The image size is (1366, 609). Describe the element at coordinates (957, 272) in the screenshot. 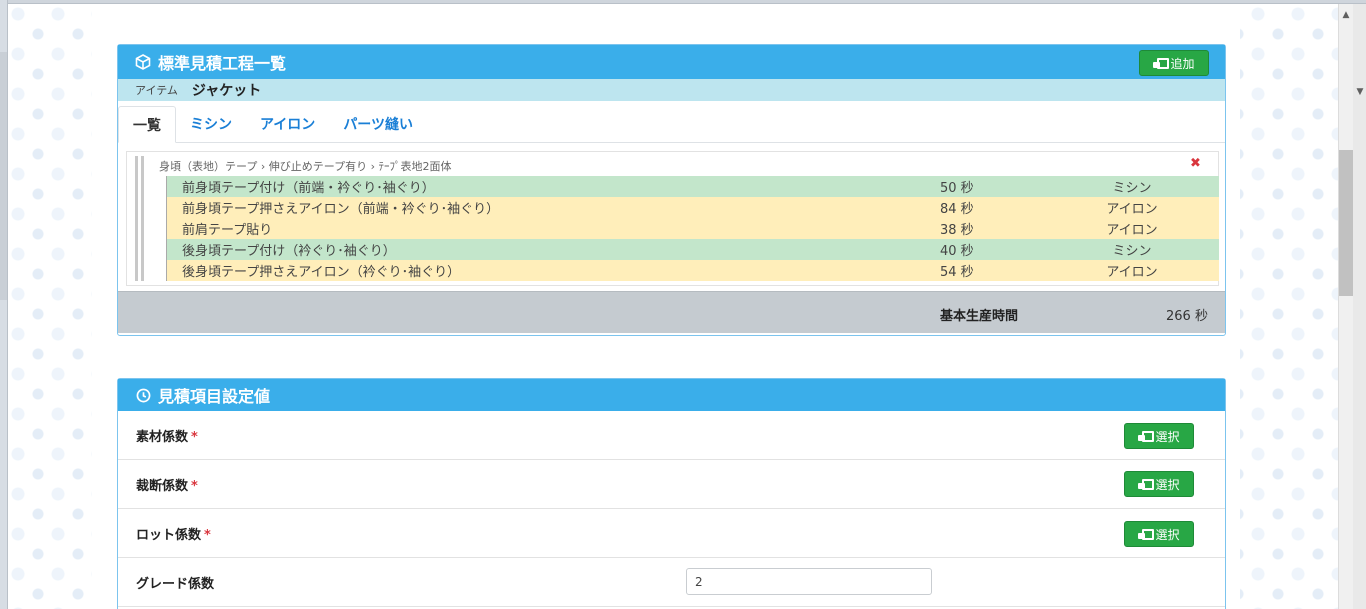

I see `process-seconds: 54 秒` at that location.